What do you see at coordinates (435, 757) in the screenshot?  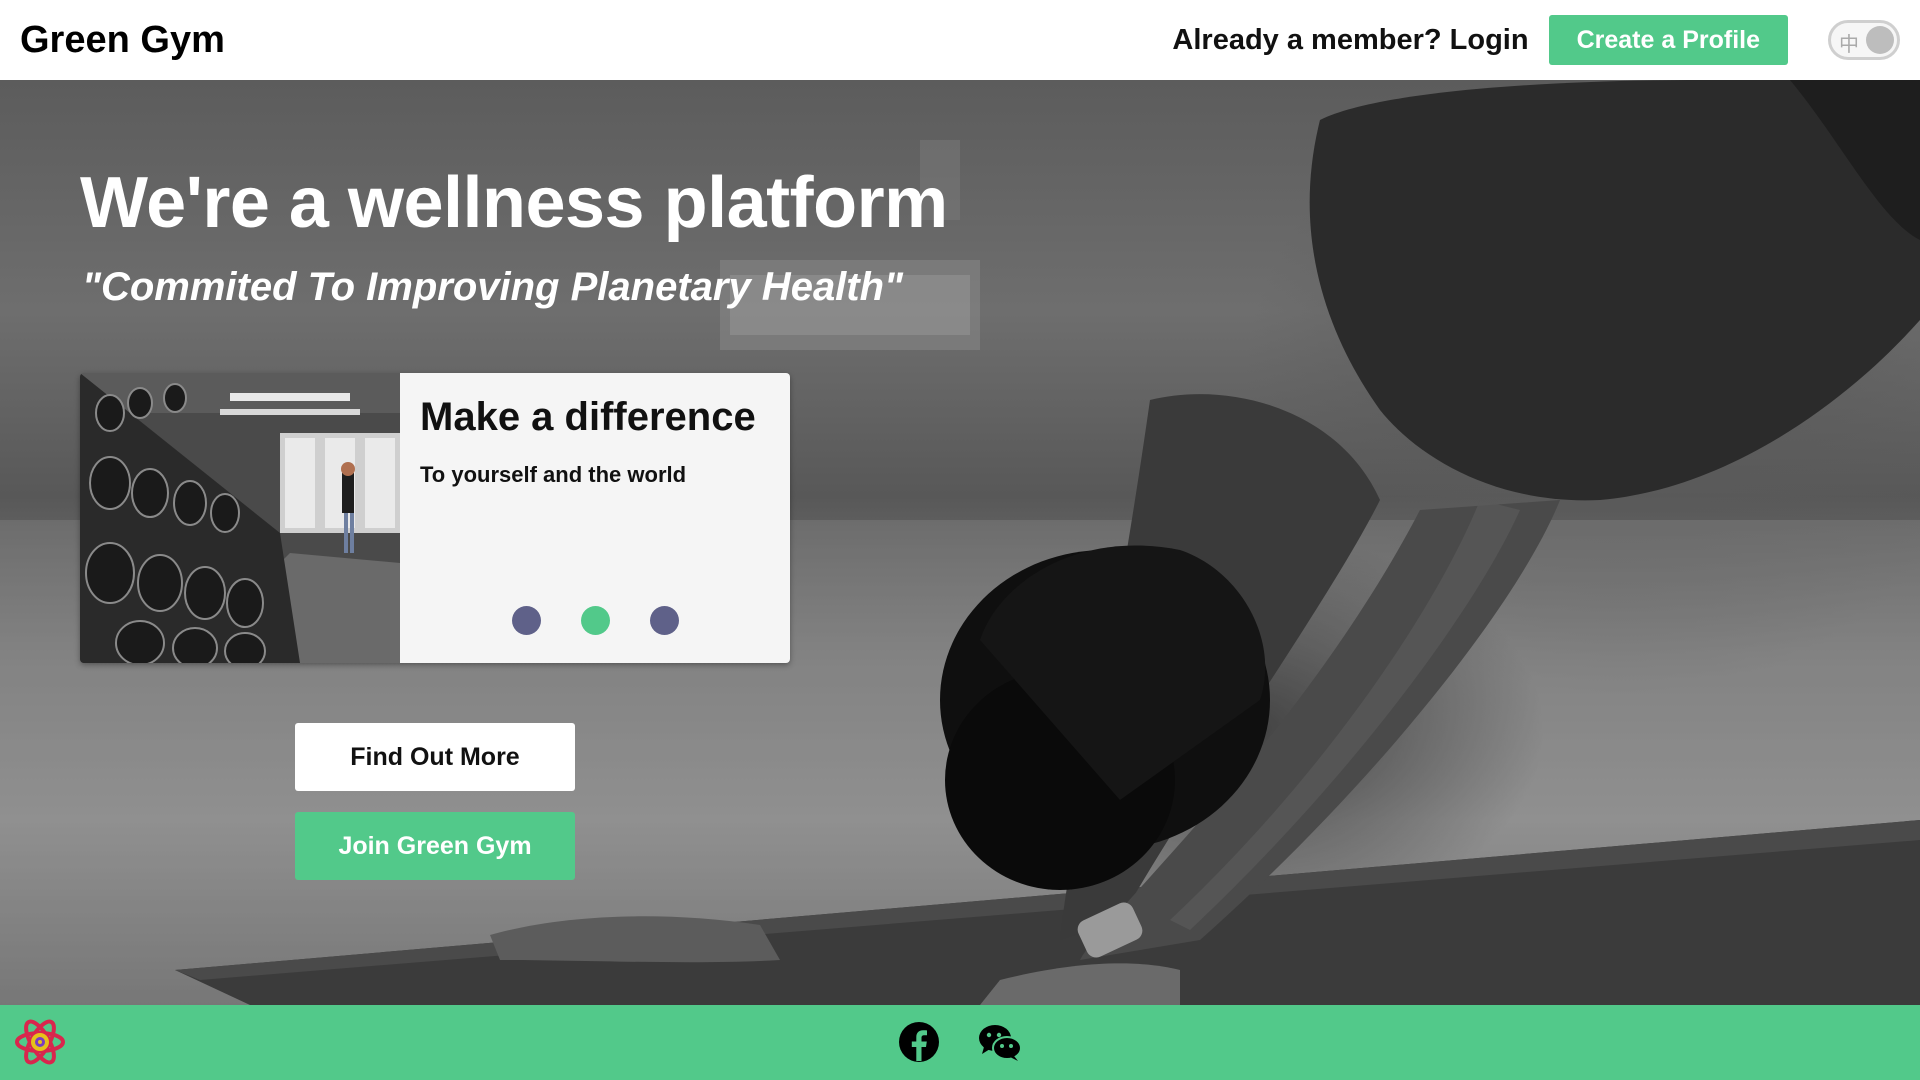 I see `find-out-more-button: Find Out More` at bounding box center [435, 757].